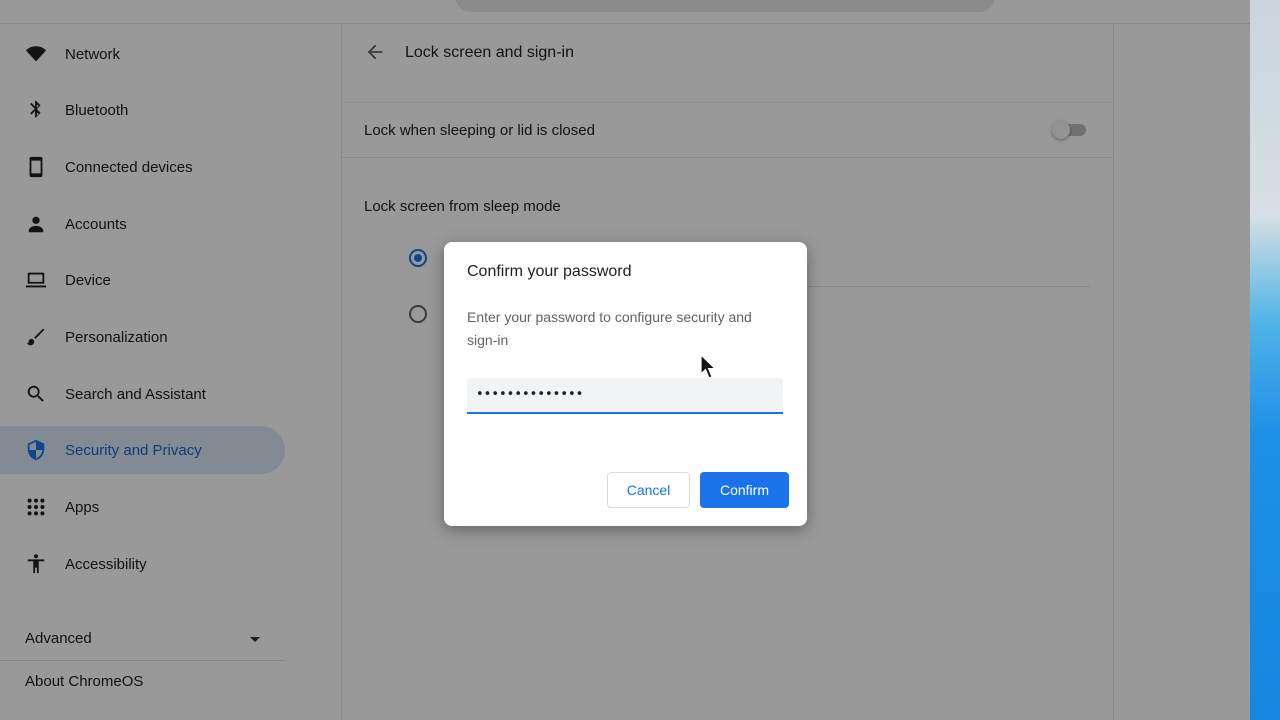  What do you see at coordinates (625, 396) in the screenshot?
I see `password-input: ••••••••••••••` at bounding box center [625, 396].